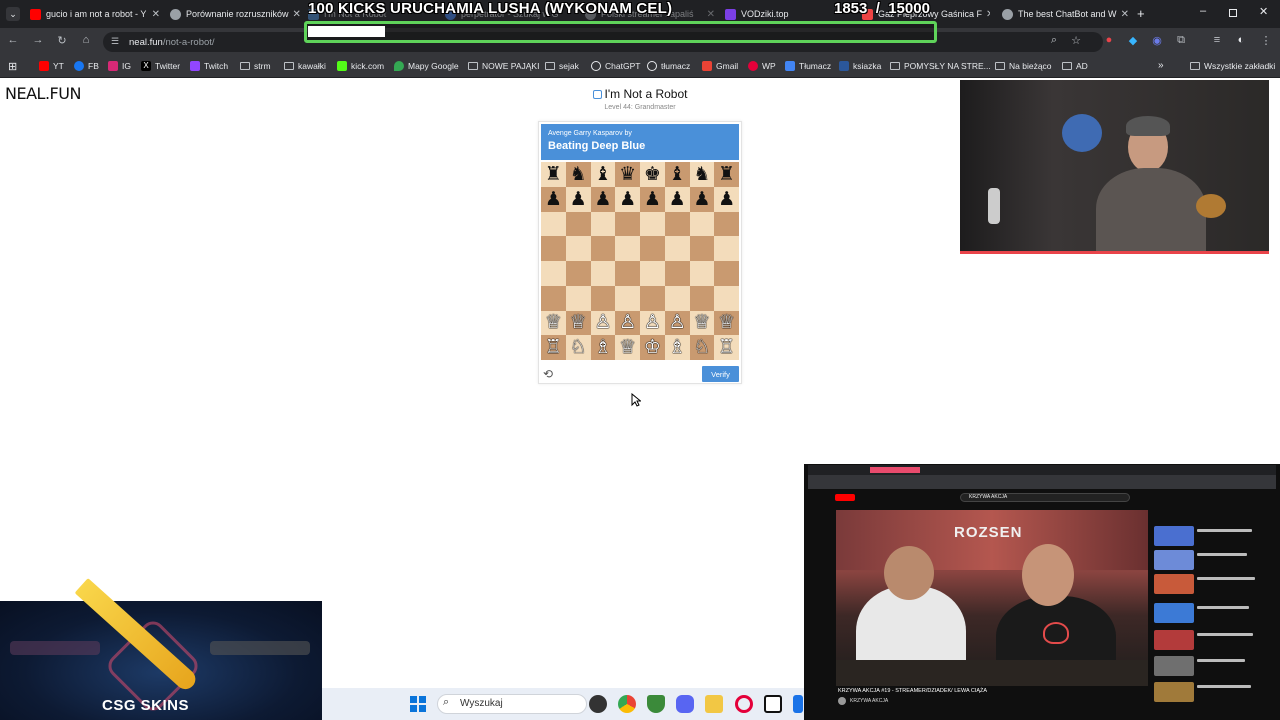 This screenshot has height=720, width=1280. What do you see at coordinates (992, 598) in the screenshot?
I see `embedded-video-player: ROZSEN` at bounding box center [992, 598].